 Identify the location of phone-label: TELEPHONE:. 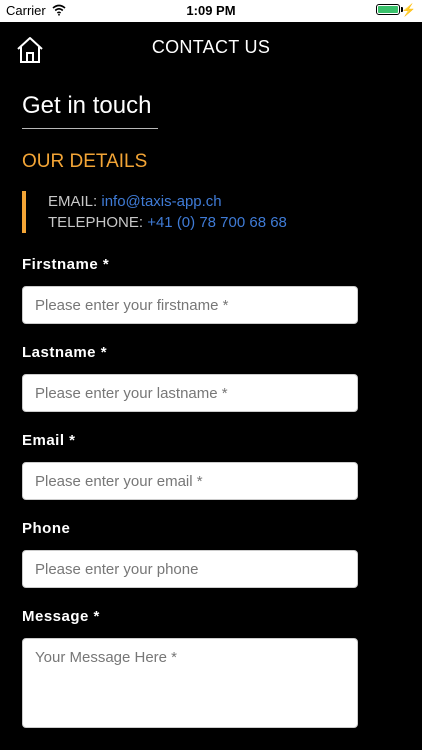
(96, 222).